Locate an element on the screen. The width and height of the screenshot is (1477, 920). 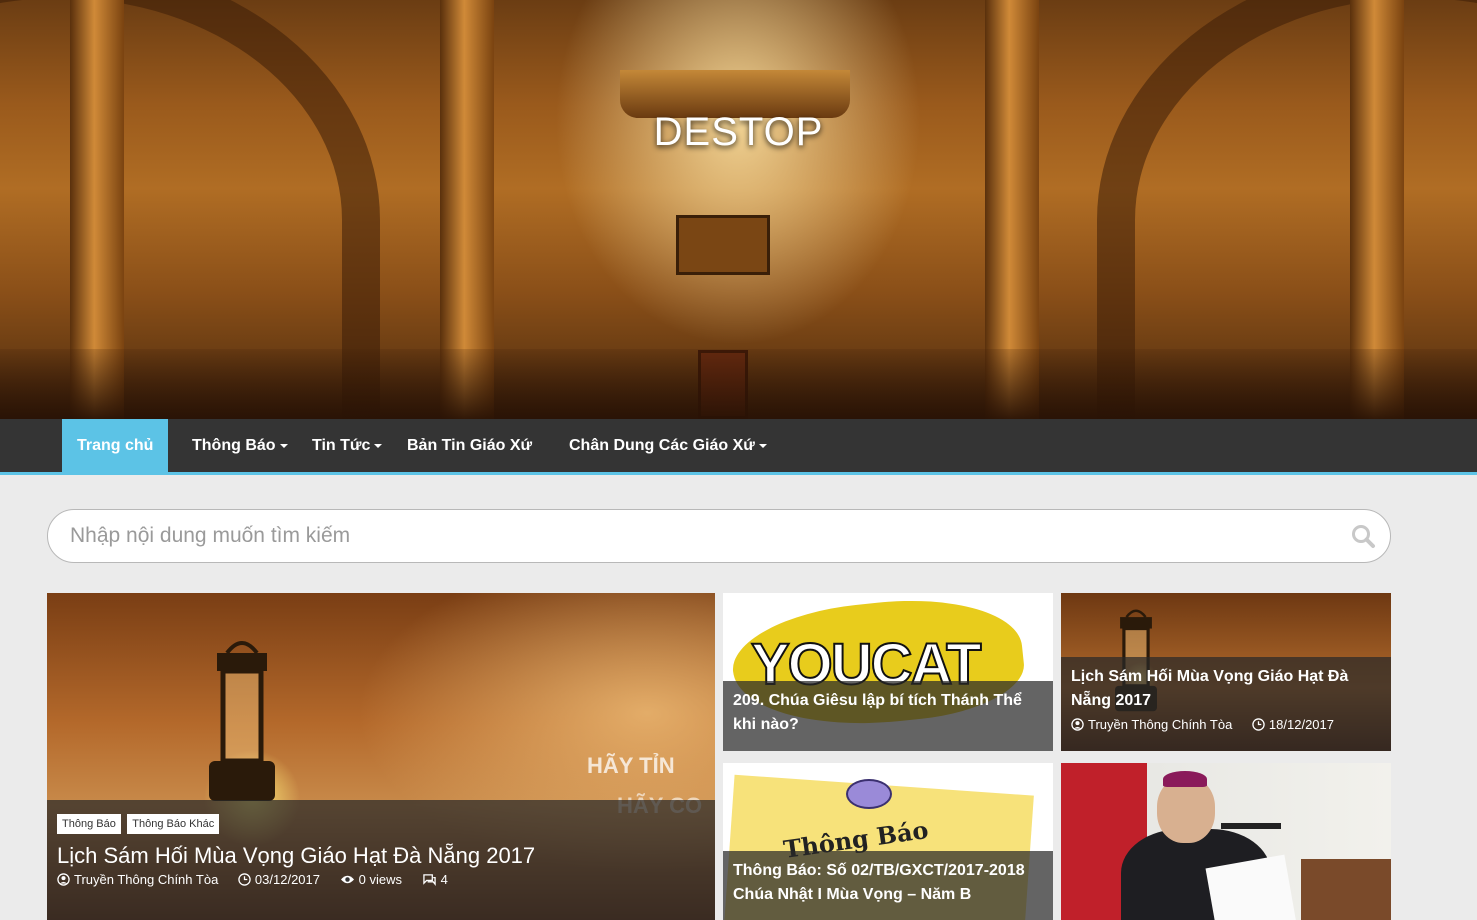
tag-link: Thông Báo is located at coordinates (89, 824).